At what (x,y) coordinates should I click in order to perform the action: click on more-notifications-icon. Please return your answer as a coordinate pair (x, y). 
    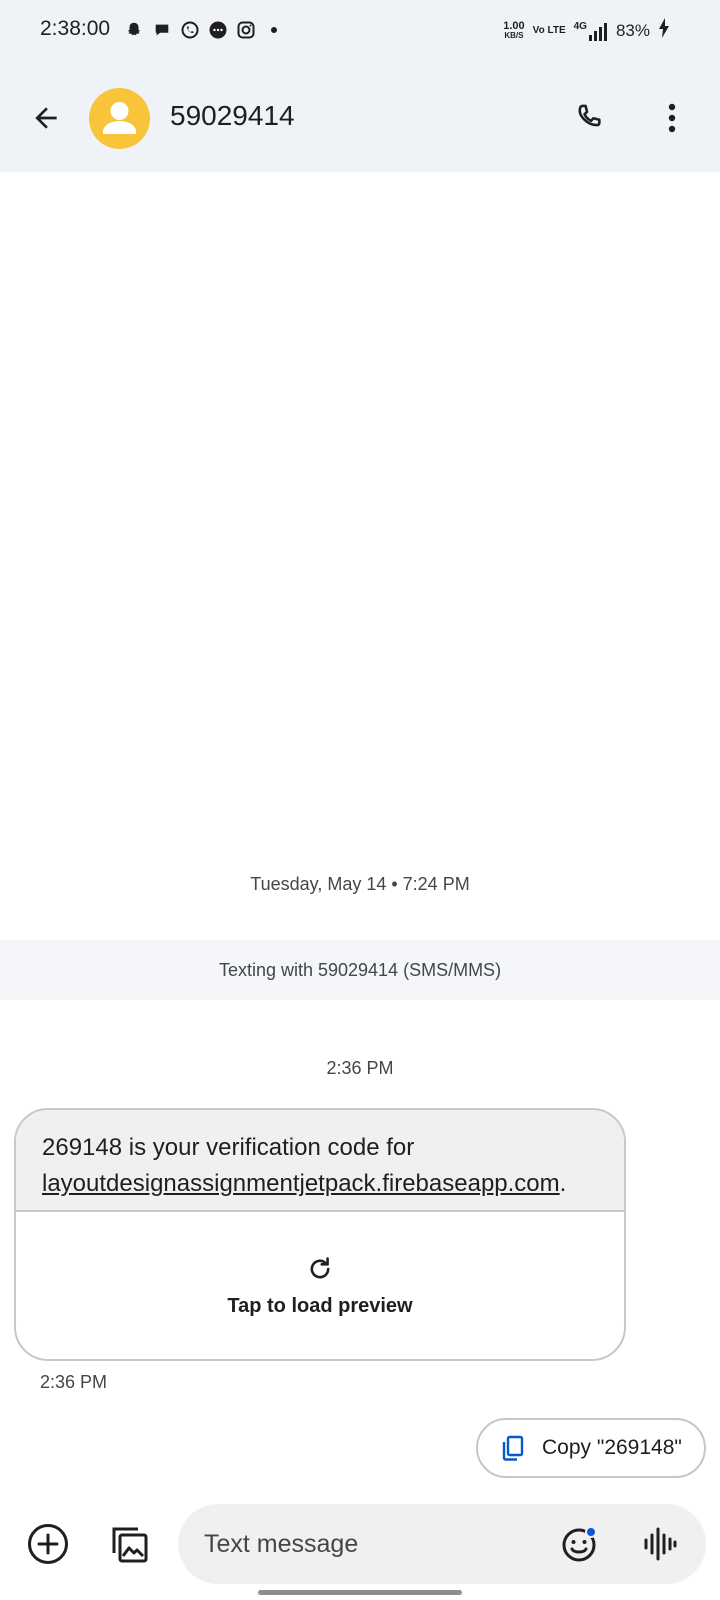
    Looking at the image, I should click on (274, 30).